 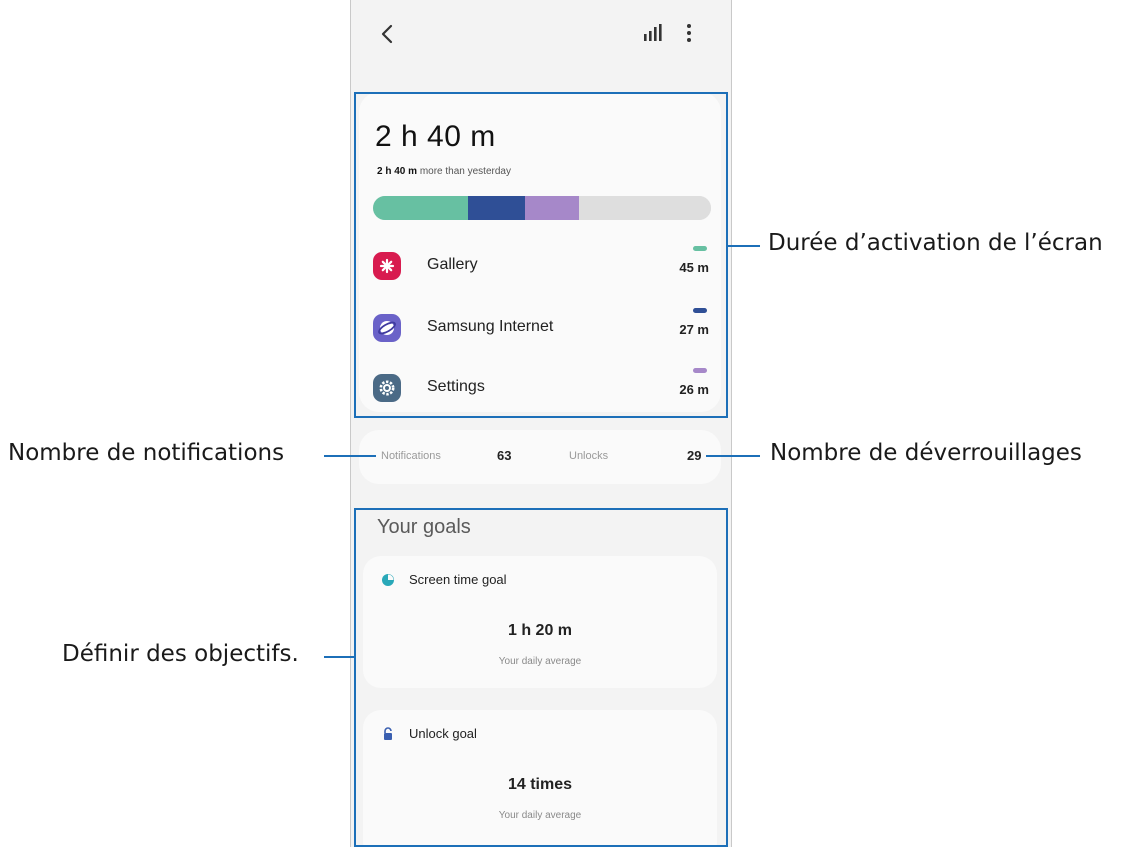 I want to click on app-color-dash-settings, so click(x=700, y=370).